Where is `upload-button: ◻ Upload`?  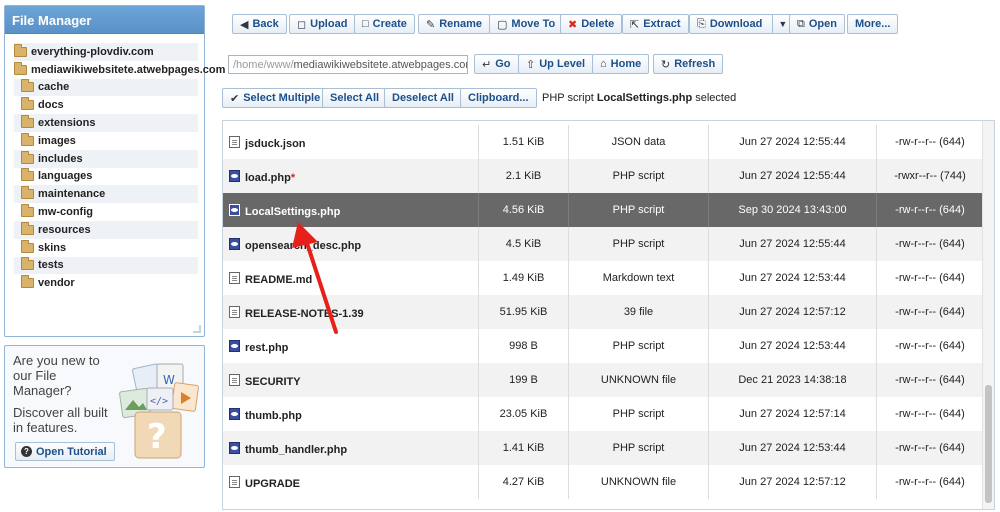 upload-button: ◻ Upload is located at coordinates (322, 24).